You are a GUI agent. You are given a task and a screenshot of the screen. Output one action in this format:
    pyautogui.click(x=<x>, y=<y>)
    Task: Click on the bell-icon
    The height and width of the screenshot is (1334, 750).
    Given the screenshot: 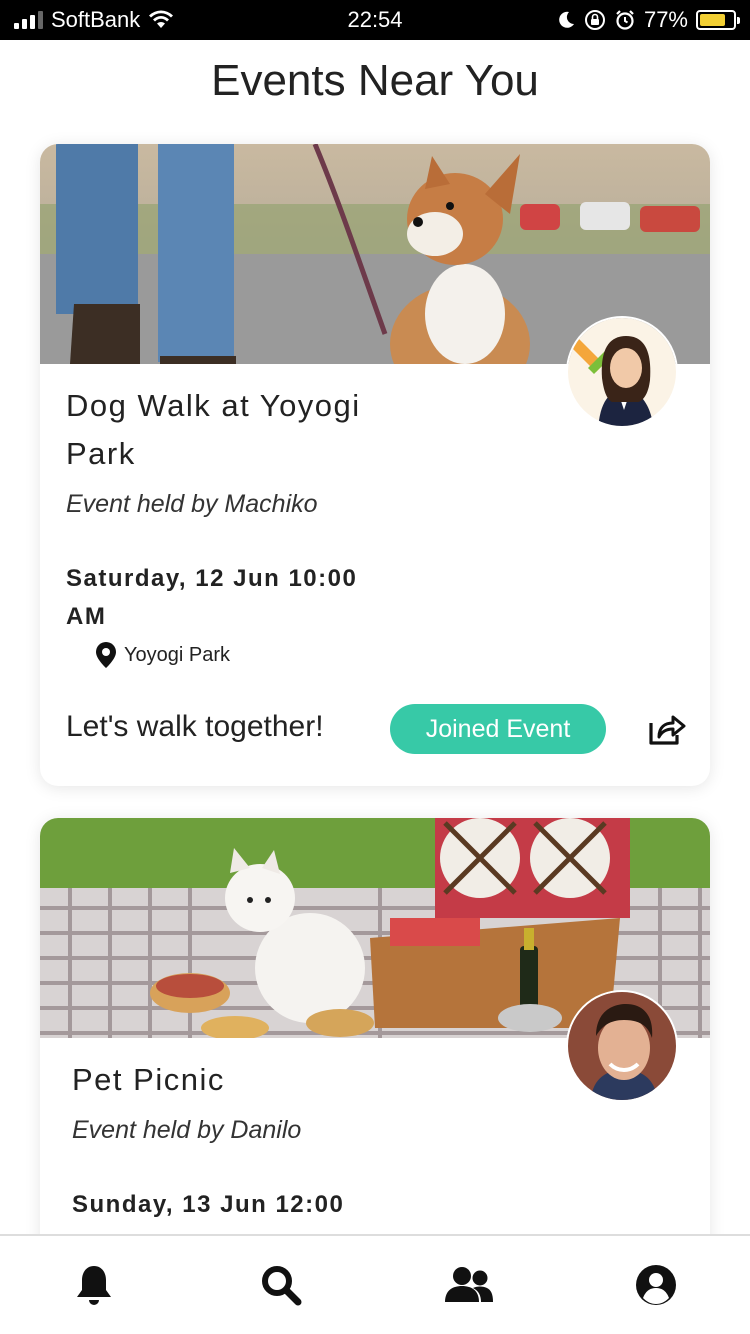 What is the action you would take?
    pyautogui.click(x=93, y=1285)
    